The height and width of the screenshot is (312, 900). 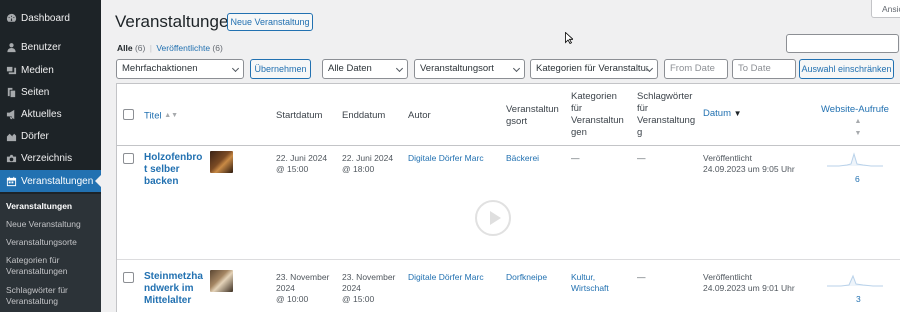 I want to click on start-date-cell: 23. November 2024 @ 10:00, so click(x=302, y=288).